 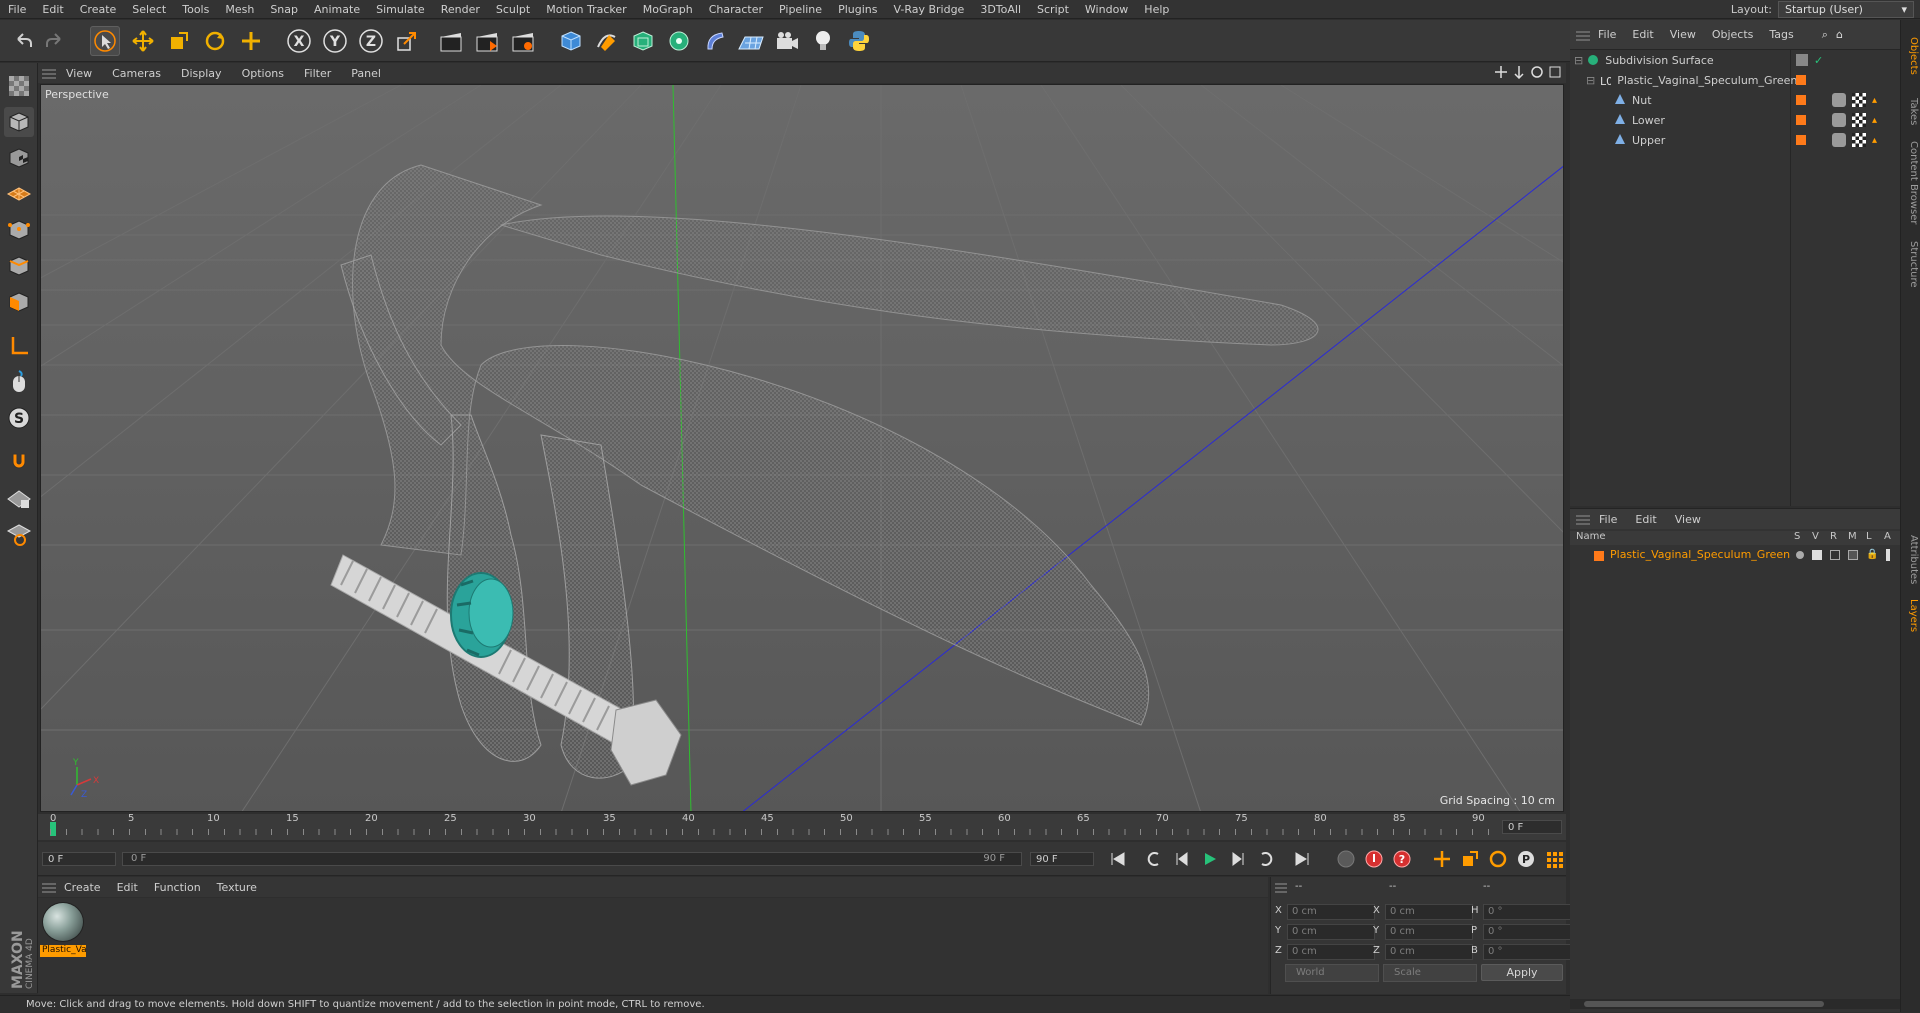 What do you see at coordinates (1825, 35) in the screenshot?
I see `search-icon: ⌕` at bounding box center [1825, 35].